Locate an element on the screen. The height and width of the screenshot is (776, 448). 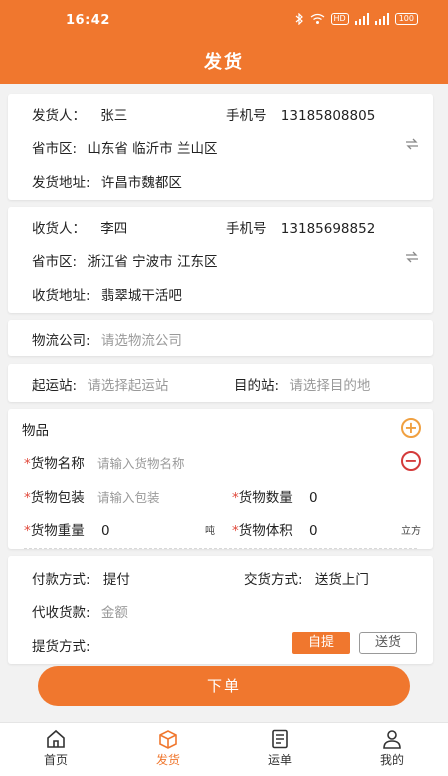
tab-ship: 发货 is located at coordinates (168, 748).